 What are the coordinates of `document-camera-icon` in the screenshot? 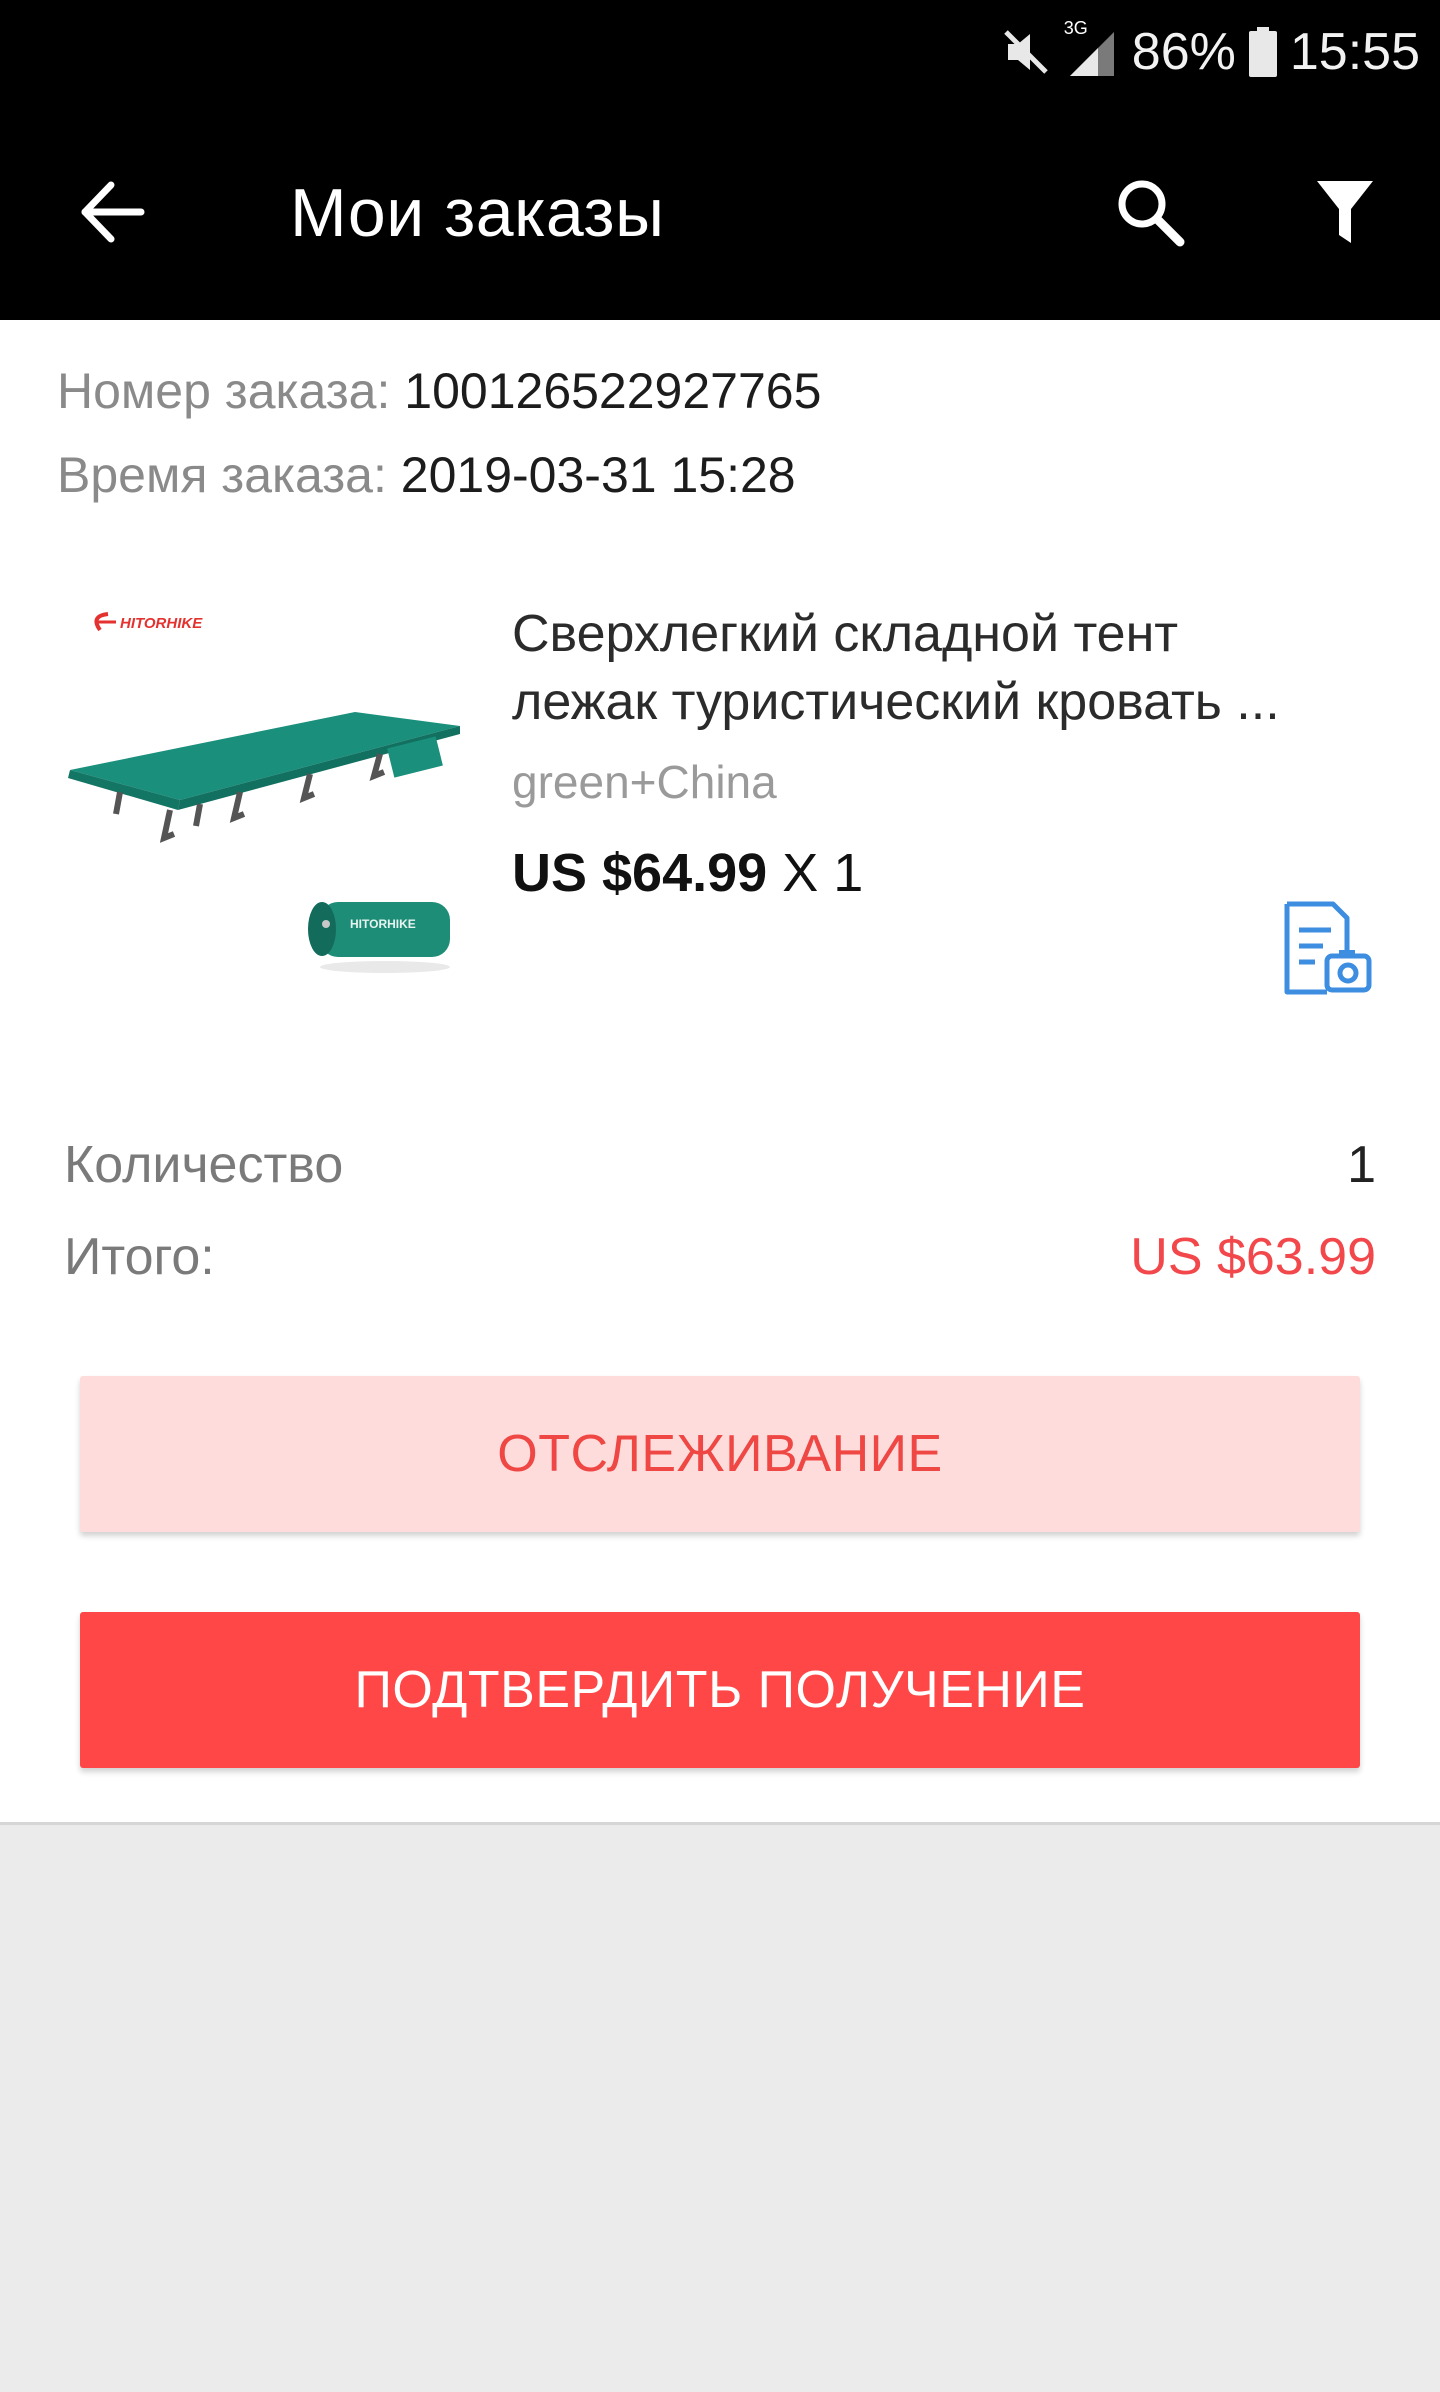 It's located at (1328, 948).